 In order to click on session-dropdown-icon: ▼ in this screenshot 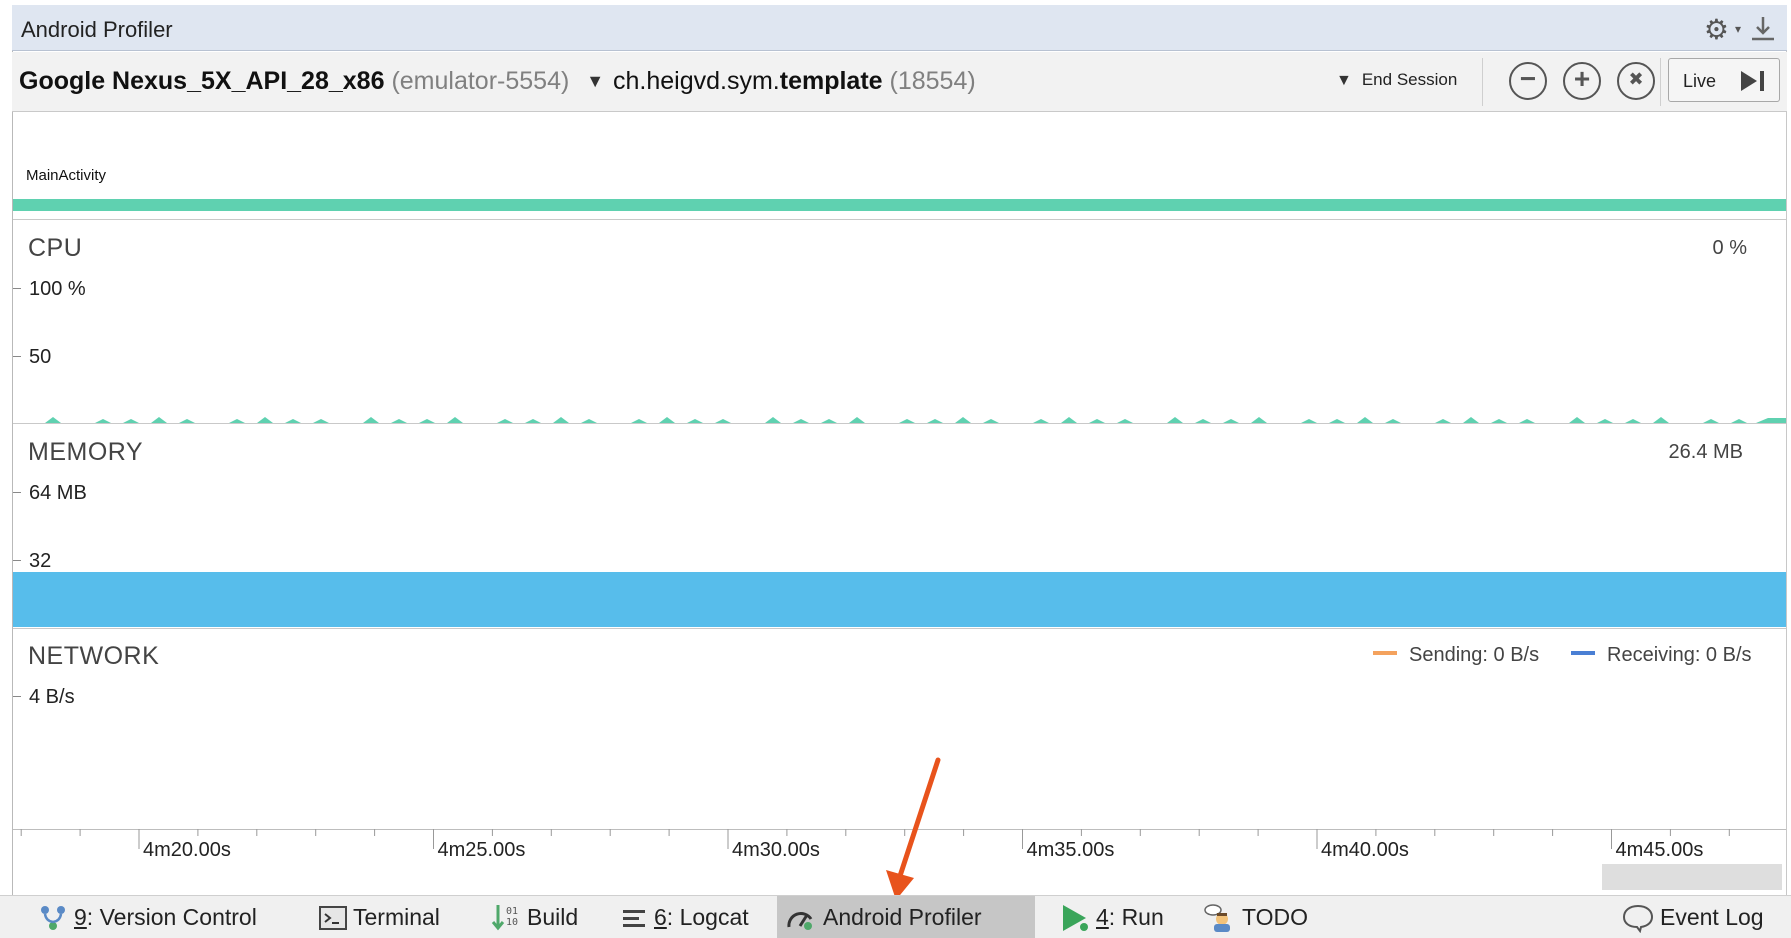, I will do `click(1344, 80)`.